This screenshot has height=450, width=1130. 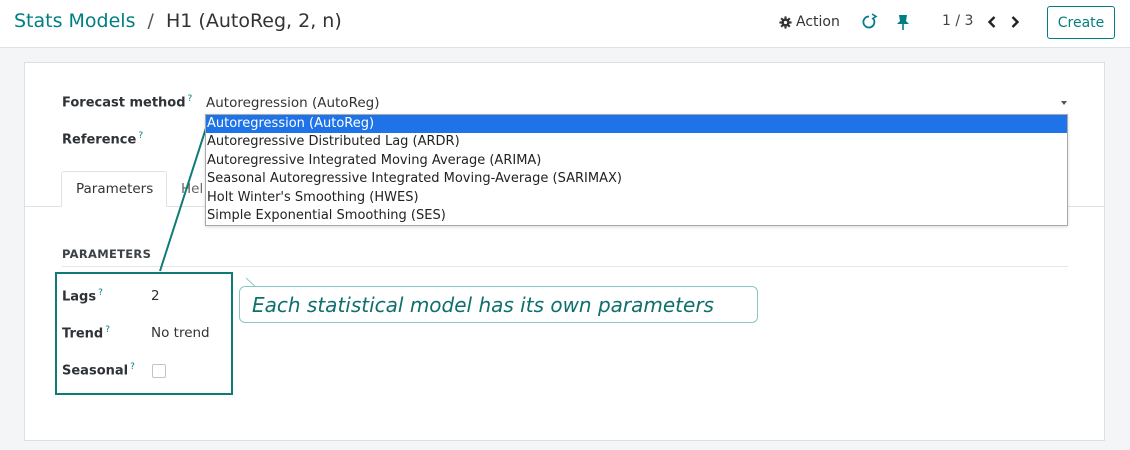 I want to click on caret-down-icon, so click(x=1064, y=103).